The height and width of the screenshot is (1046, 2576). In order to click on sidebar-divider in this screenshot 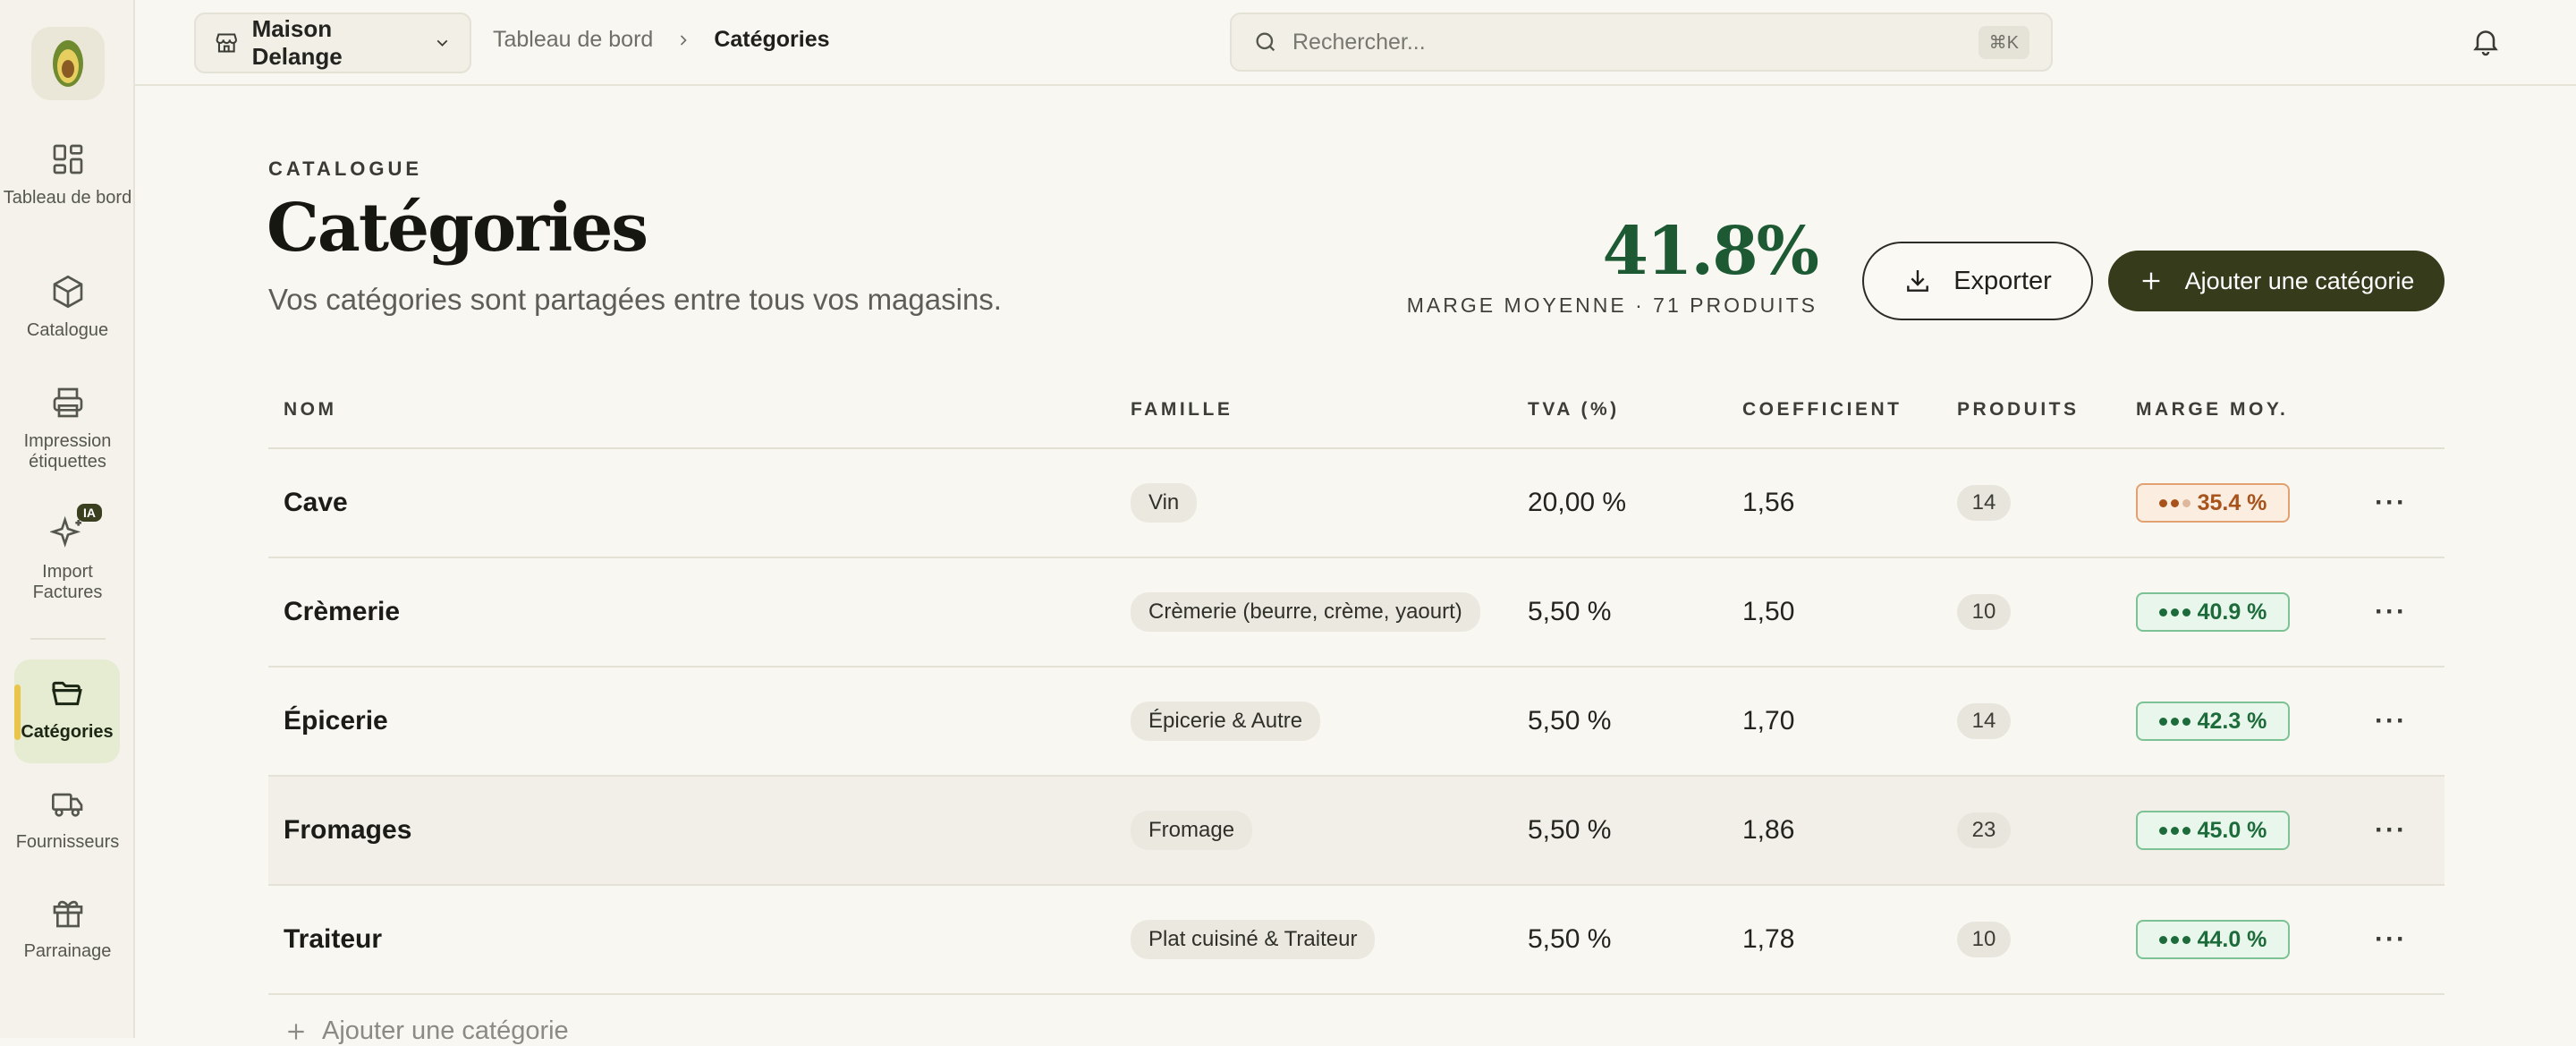, I will do `click(68, 639)`.